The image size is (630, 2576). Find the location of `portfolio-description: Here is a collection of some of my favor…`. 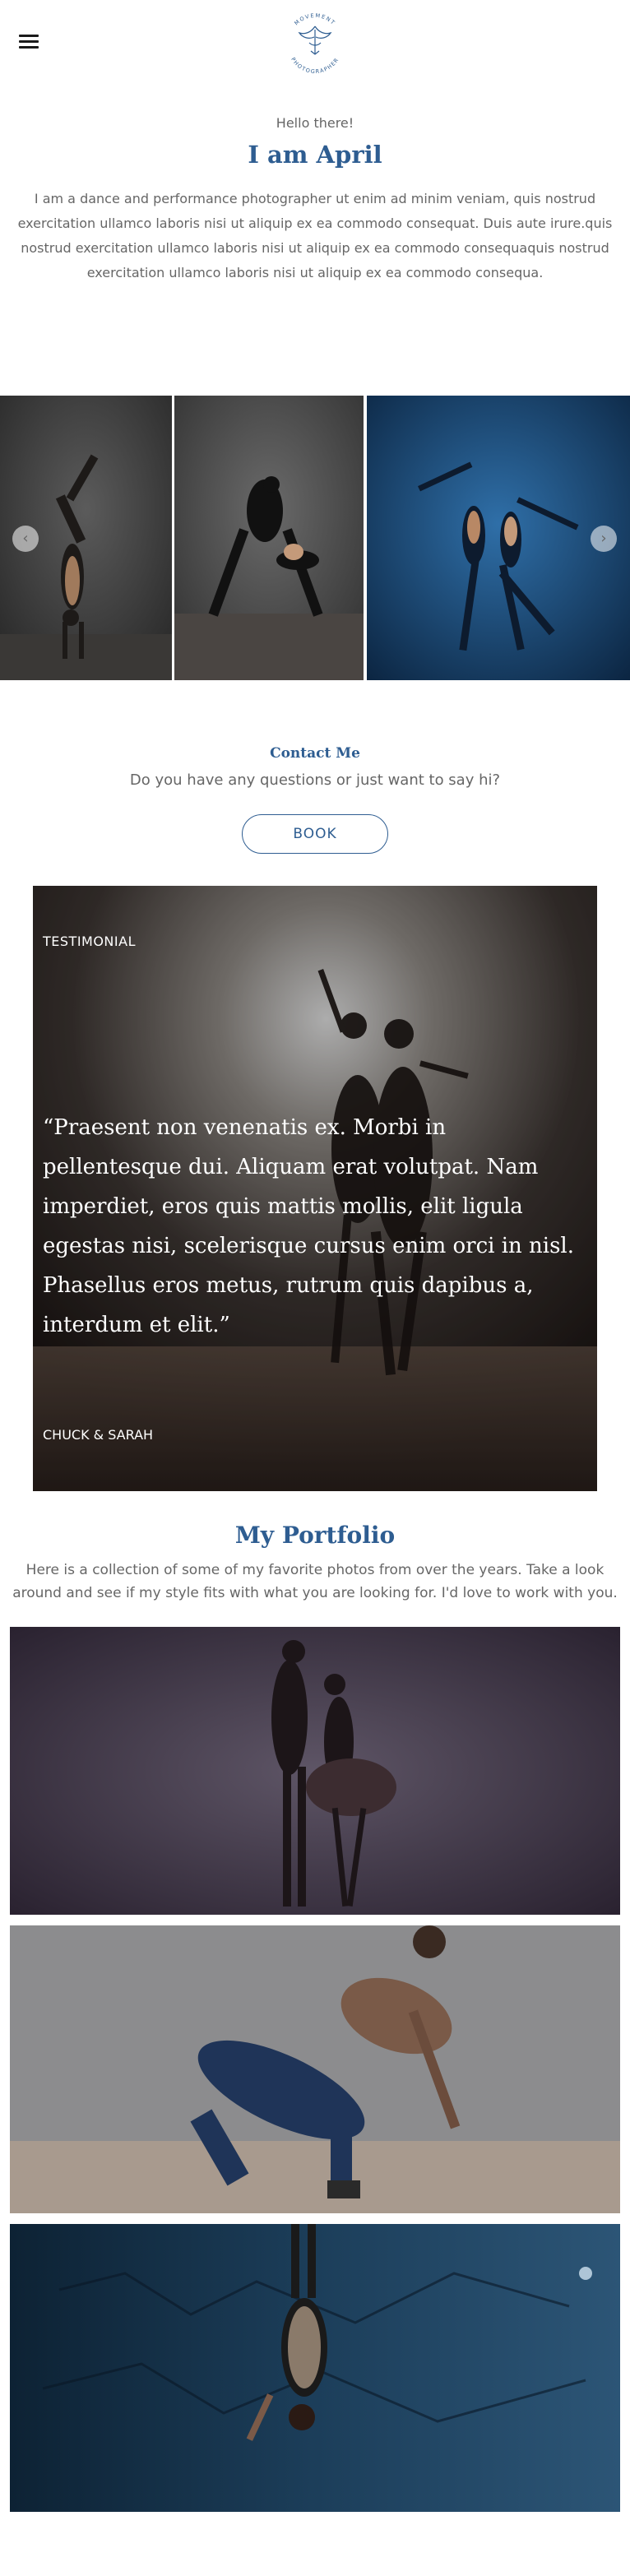

portfolio-description: Here is a collection of some of my favor… is located at coordinates (315, 1582).